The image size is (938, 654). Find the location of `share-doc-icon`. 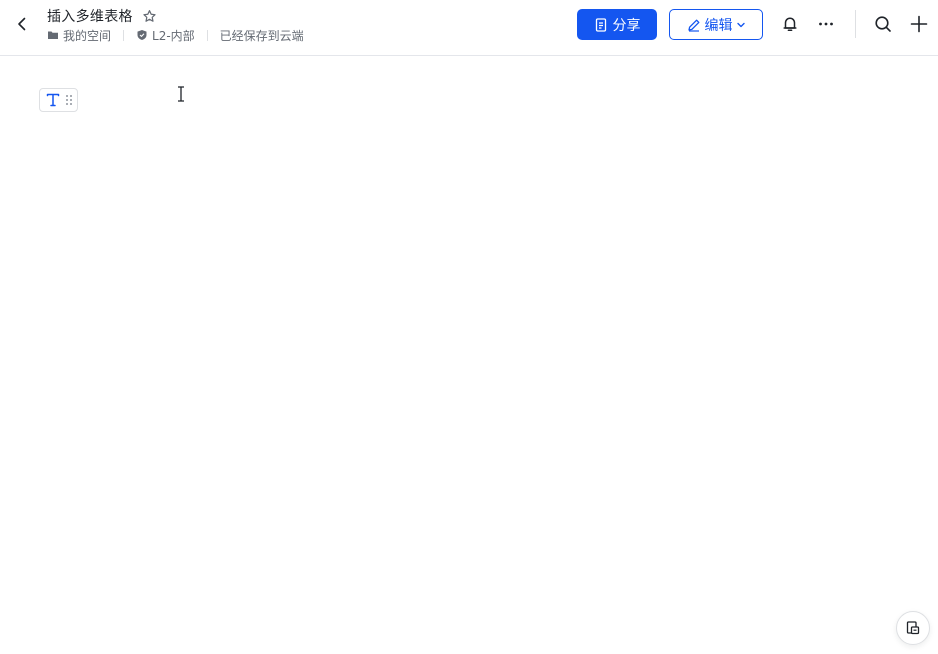

share-doc-icon is located at coordinates (600, 24).